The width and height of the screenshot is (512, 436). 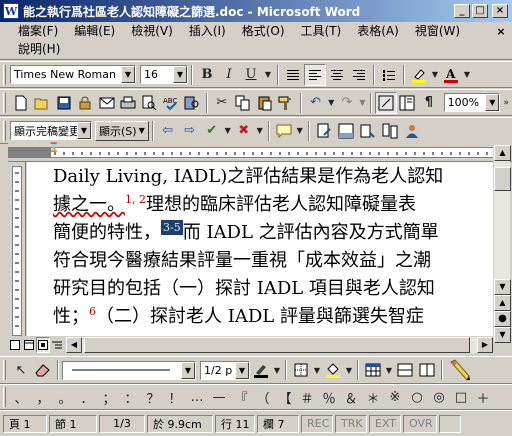 What do you see at coordinates (38, 31) in the screenshot?
I see `menu-file: 檔案(F)` at bounding box center [38, 31].